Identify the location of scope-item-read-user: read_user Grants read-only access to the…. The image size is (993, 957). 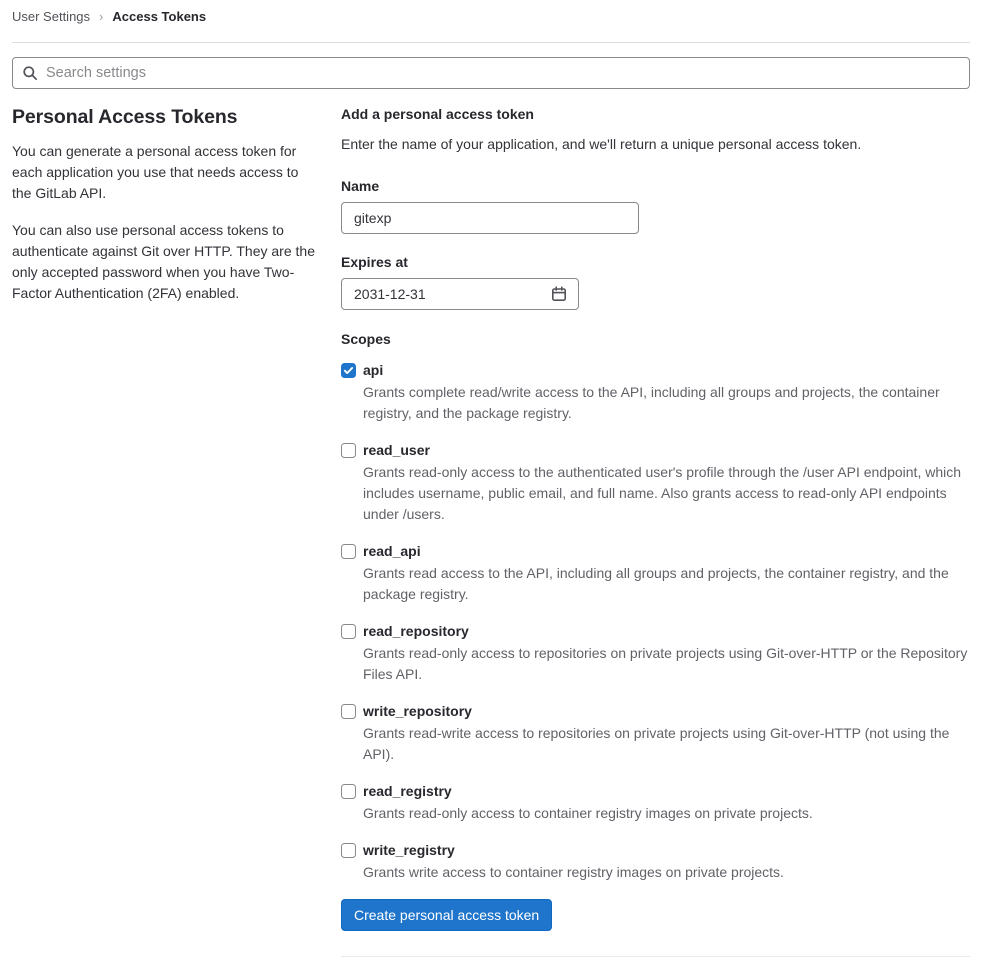
(655, 482).